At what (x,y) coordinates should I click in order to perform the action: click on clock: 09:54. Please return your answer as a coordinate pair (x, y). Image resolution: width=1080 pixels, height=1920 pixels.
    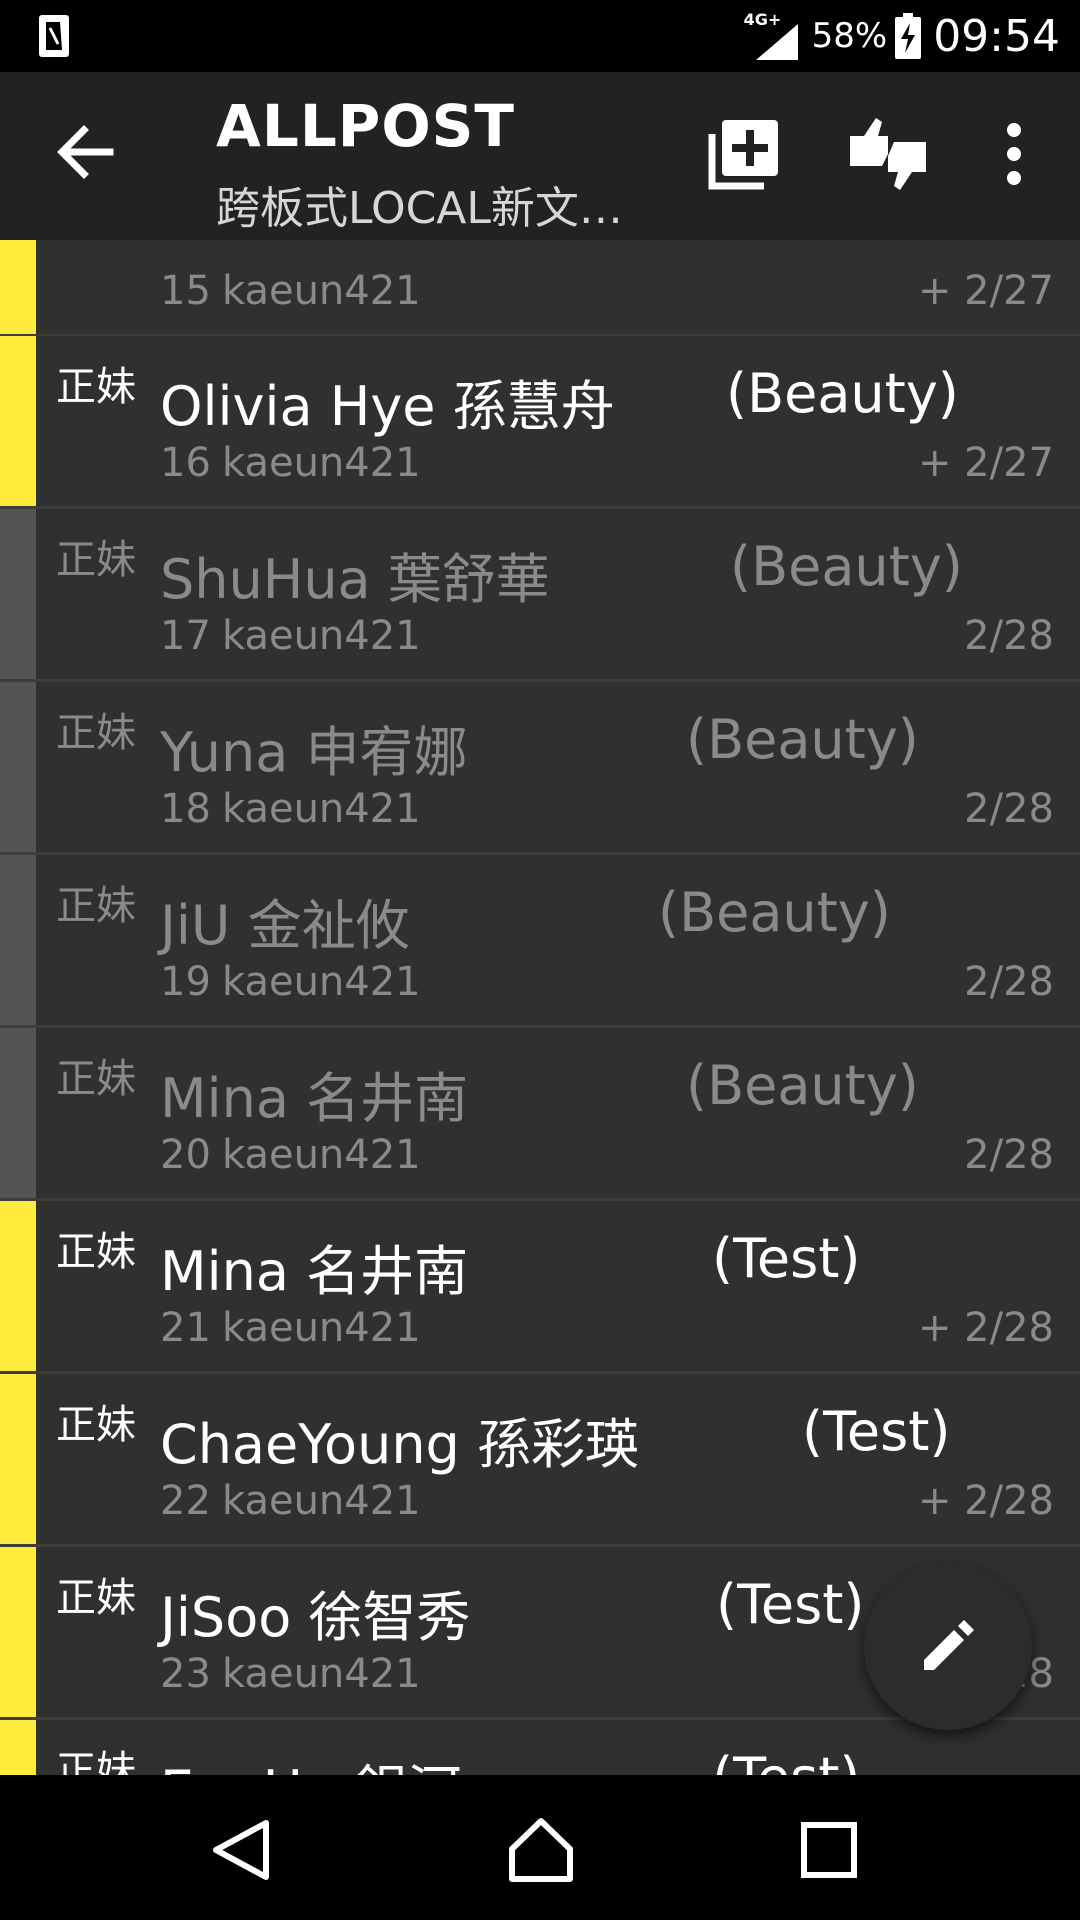
    Looking at the image, I should click on (996, 36).